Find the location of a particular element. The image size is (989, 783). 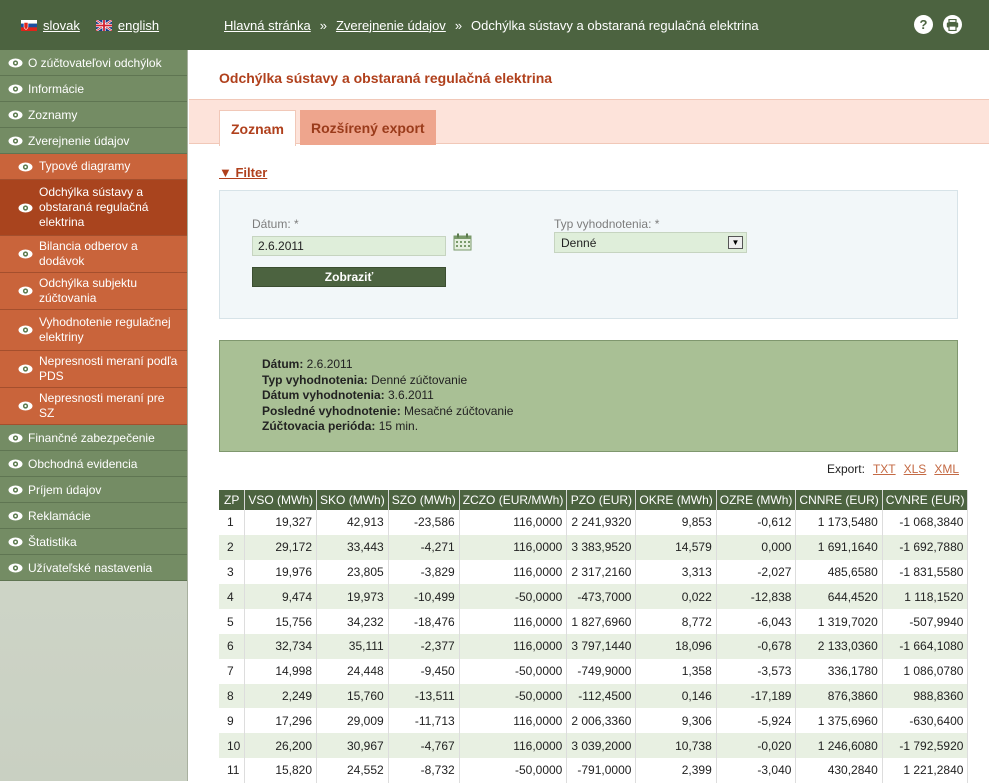

table-cell: -13,511 is located at coordinates (424, 696).